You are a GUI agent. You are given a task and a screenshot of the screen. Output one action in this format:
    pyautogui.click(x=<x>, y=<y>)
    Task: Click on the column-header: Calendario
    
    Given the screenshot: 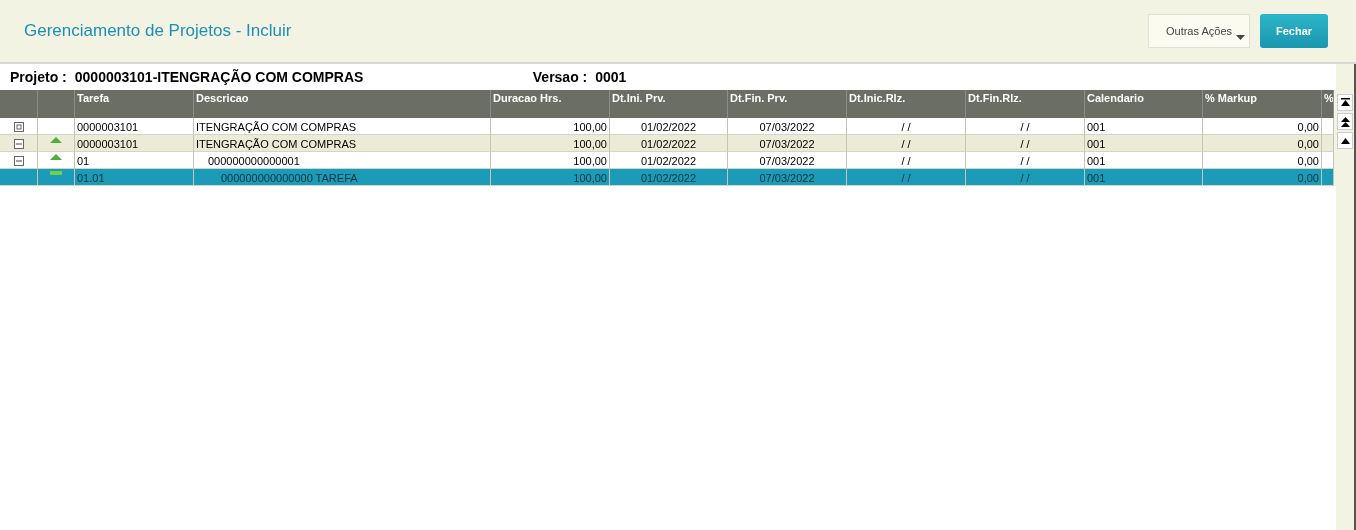 What is the action you would take?
    pyautogui.click(x=1144, y=104)
    